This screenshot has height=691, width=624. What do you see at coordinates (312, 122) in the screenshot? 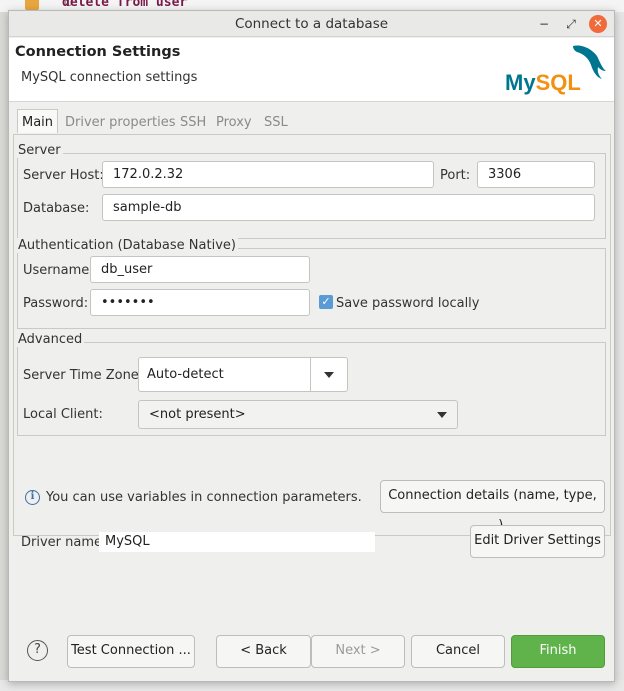
I see `tab-bar: Main Driver properties SSH Proxy SSL` at bounding box center [312, 122].